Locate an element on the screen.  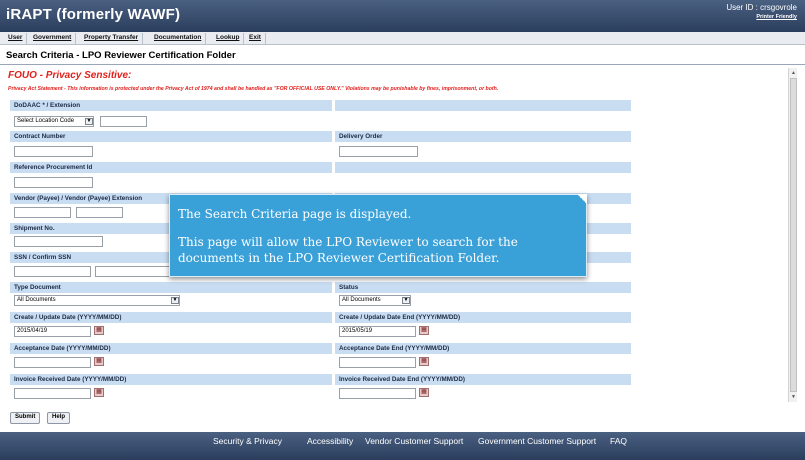
reference-procurement-label: Reference Procurement Id is located at coordinates (53, 167).